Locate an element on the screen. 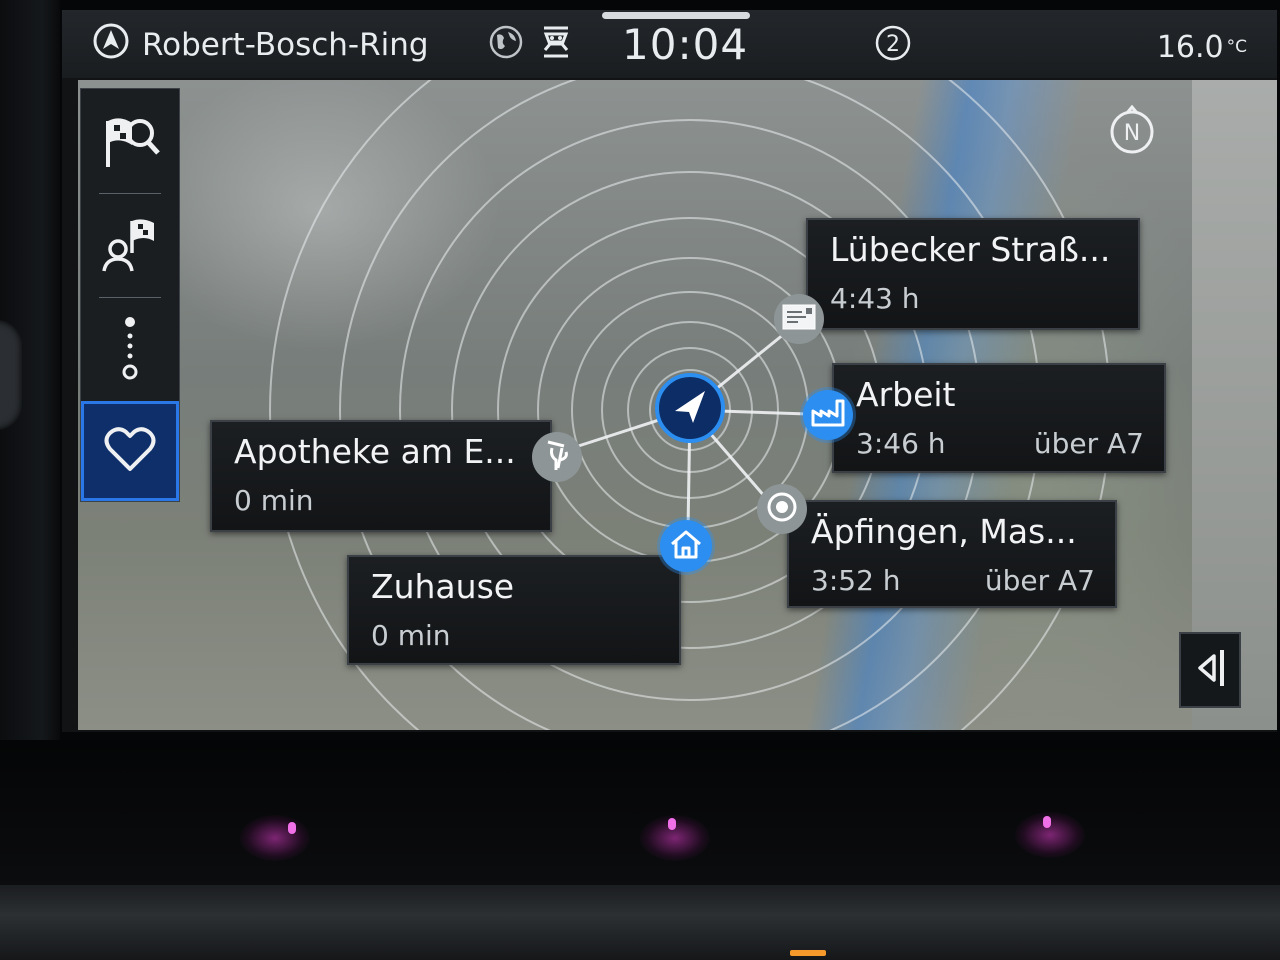 The height and width of the screenshot is (960, 1280). ambient-light is located at coordinates (275, 838).